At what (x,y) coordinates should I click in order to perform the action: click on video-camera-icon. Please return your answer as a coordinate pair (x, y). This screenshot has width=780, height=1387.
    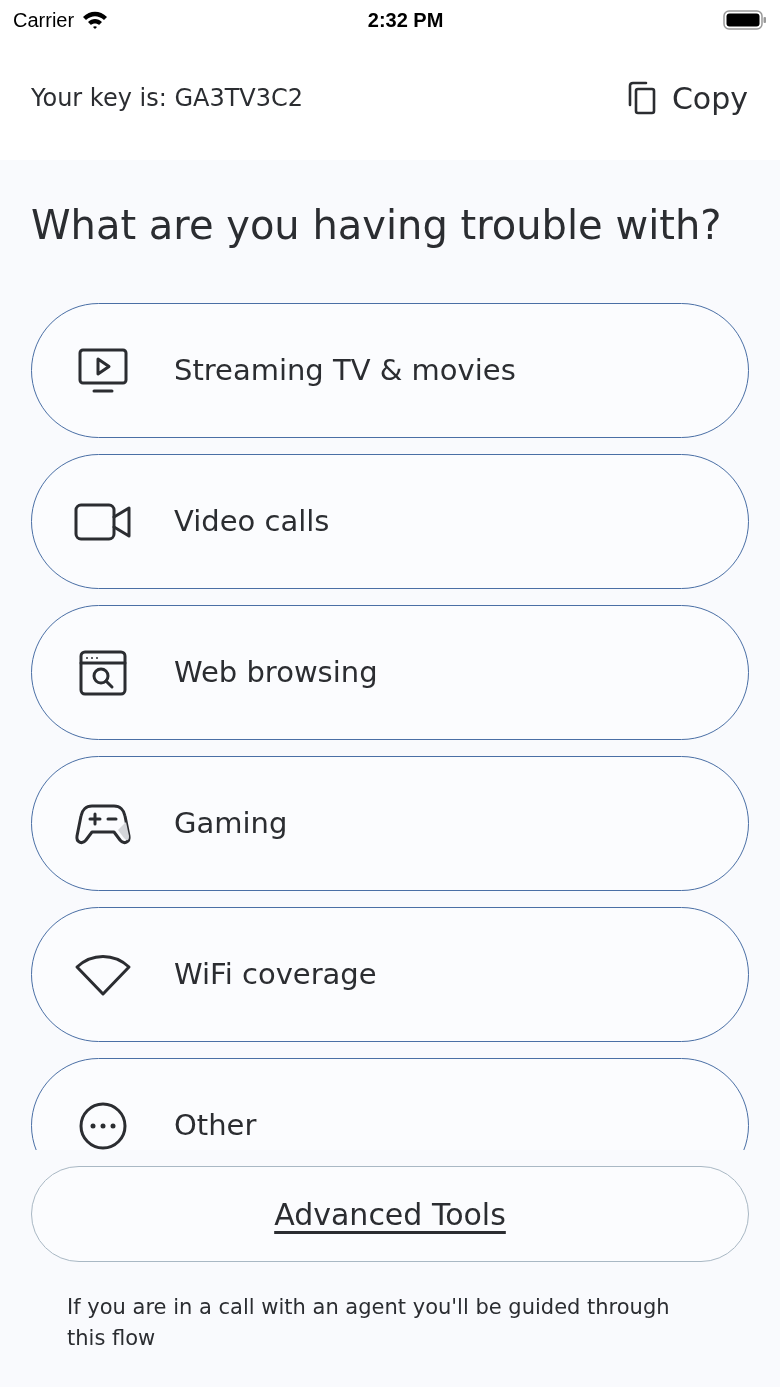
    Looking at the image, I should click on (103, 521).